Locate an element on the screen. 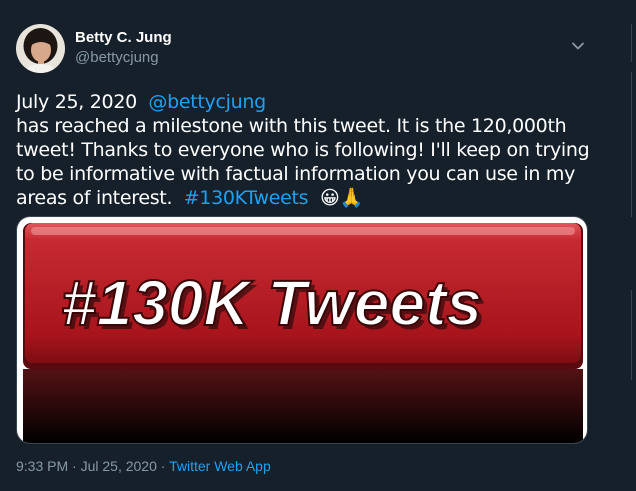 The height and width of the screenshot is (491, 636). adjacent-panel-edge is located at coordinates (633, 245).